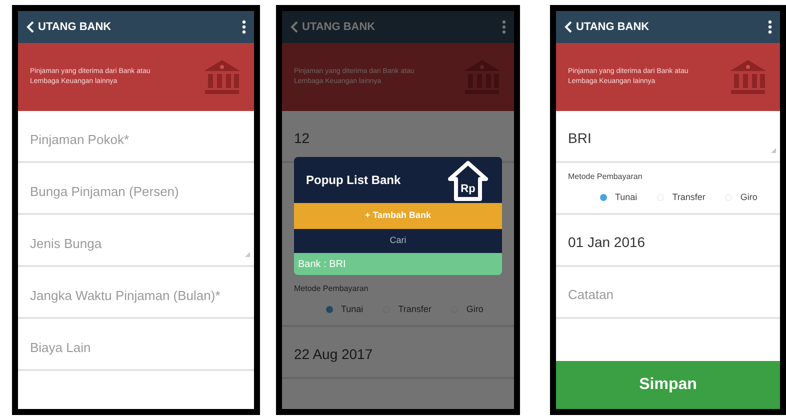 Image resolution: width=786 pixels, height=418 pixels. What do you see at coordinates (398, 264) in the screenshot?
I see `bank-list-item: Bank : BRI` at bounding box center [398, 264].